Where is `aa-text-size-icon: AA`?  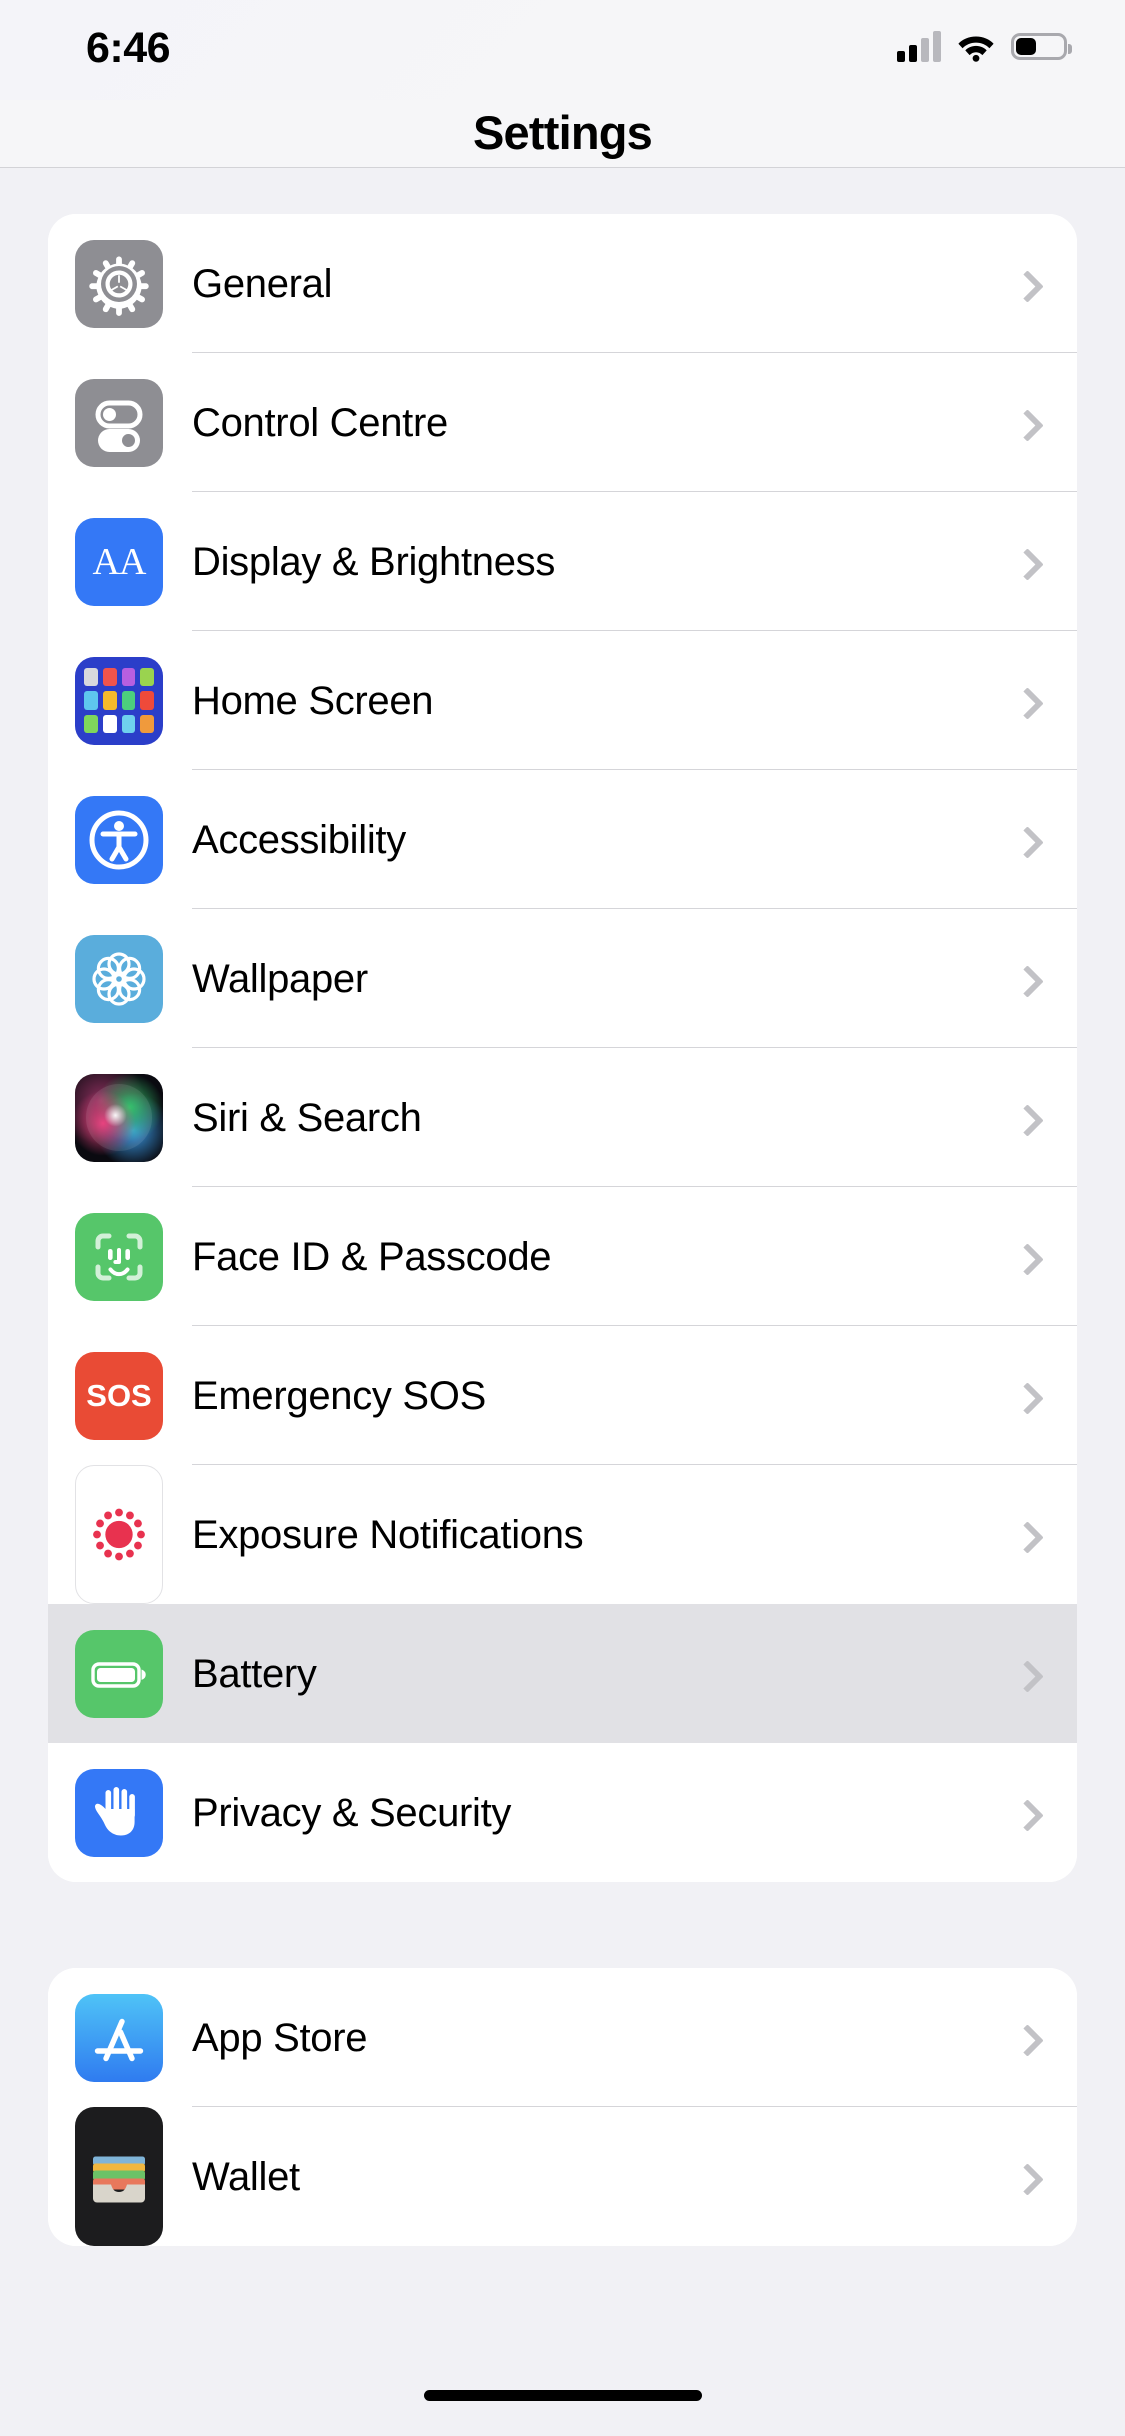 aa-text-size-icon: AA is located at coordinates (119, 561).